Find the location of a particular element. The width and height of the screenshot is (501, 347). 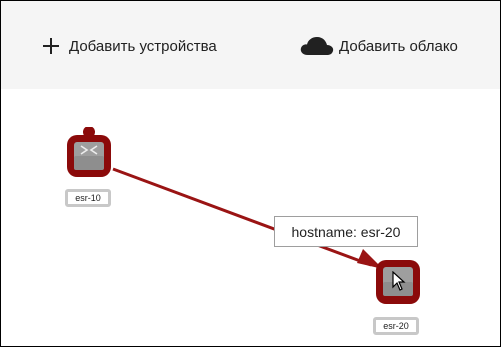

cloud-icon is located at coordinates (317, 46).